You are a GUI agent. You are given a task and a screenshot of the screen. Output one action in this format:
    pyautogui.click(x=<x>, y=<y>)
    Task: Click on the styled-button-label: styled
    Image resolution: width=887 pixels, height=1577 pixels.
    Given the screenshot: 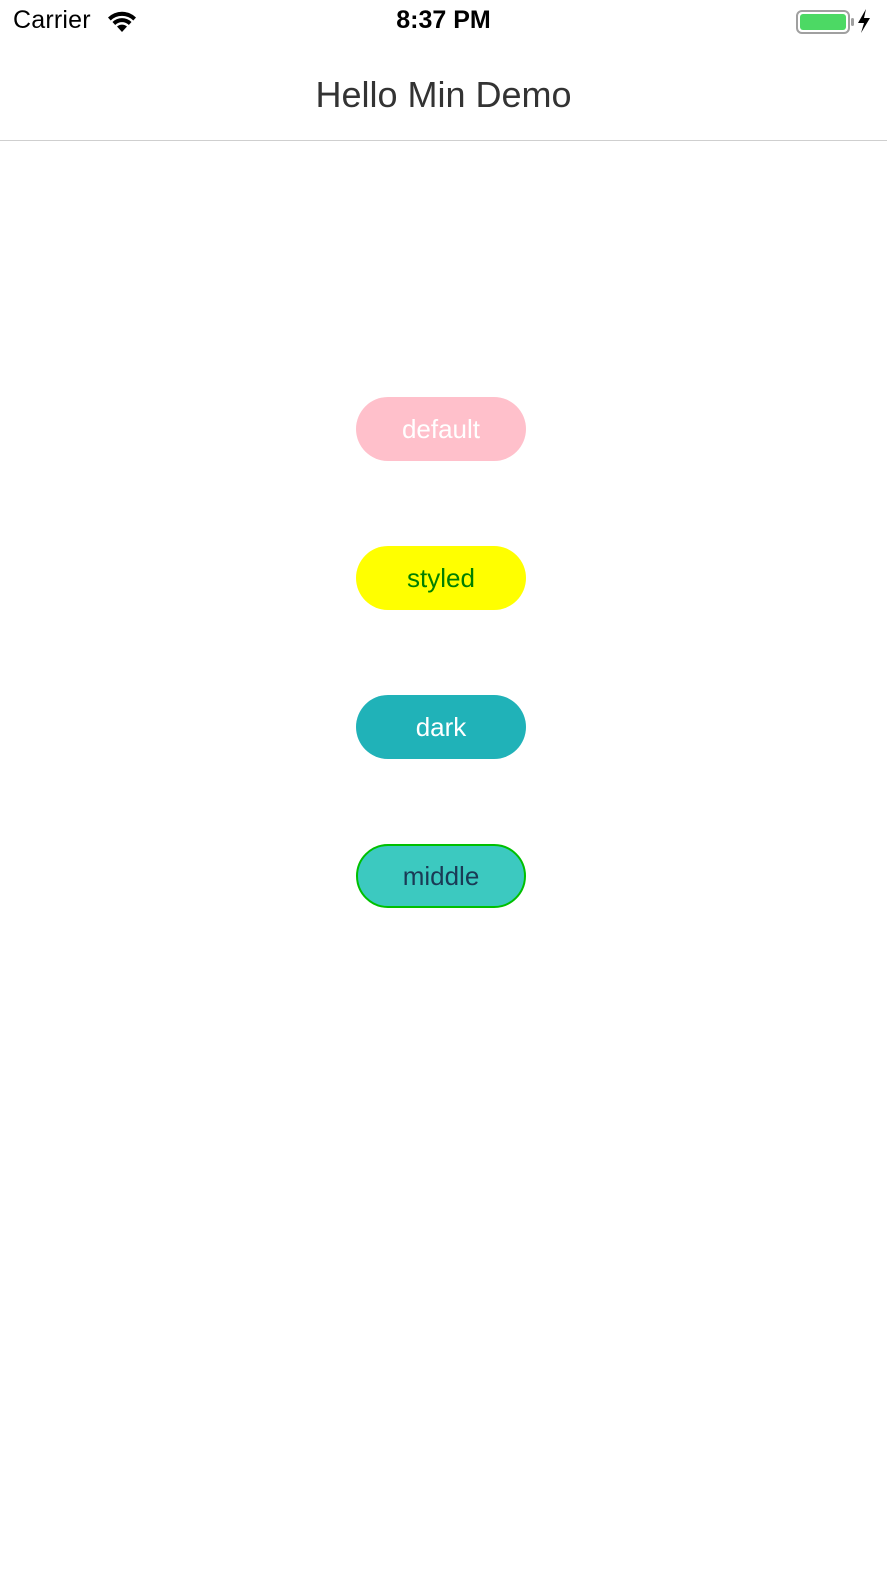 What is the action you would take?
    pyautogui.click(x=441, y=577)
    